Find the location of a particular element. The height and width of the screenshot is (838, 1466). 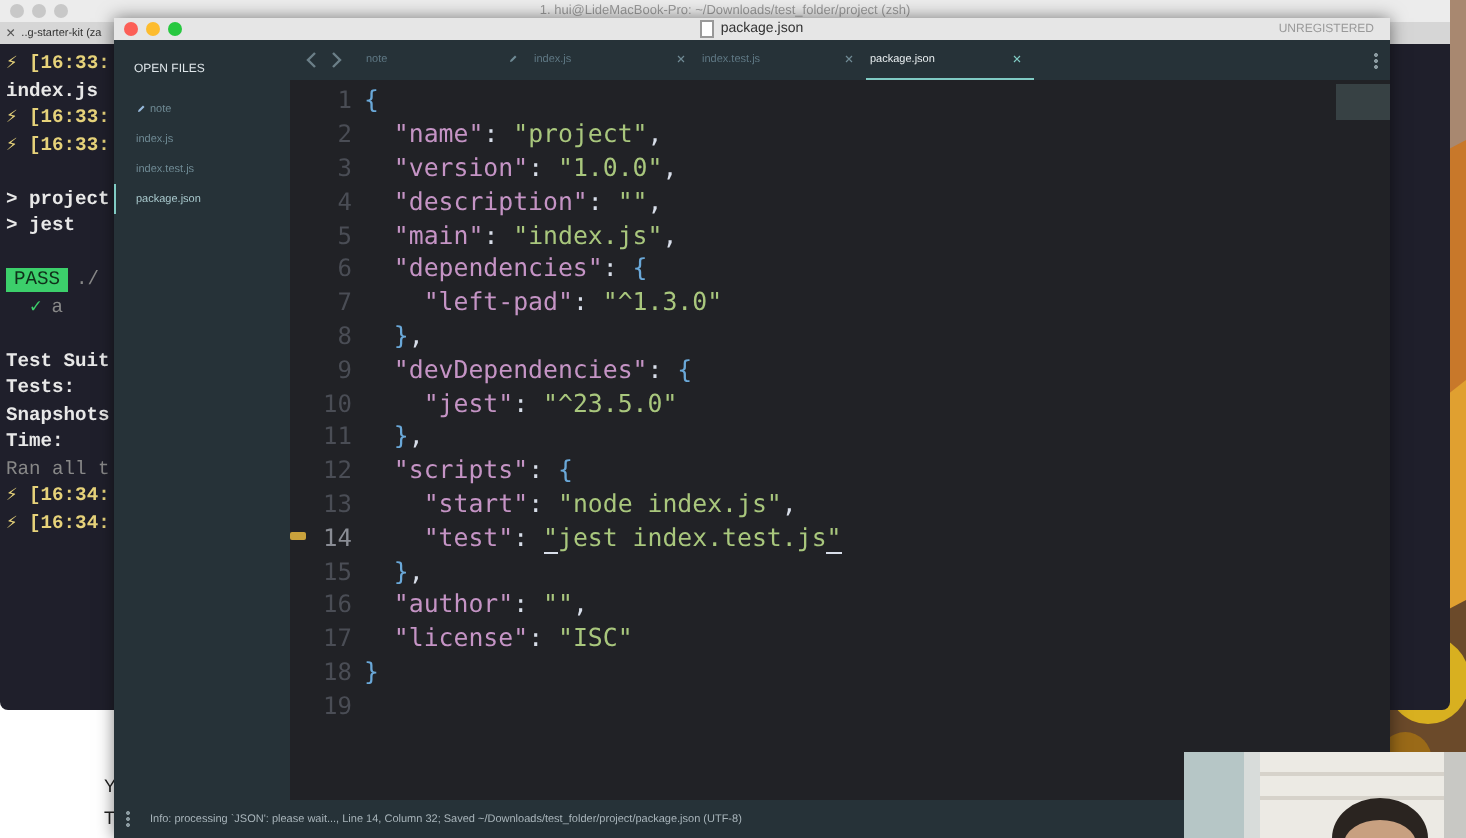

pass-badge: PASS is located at coordinates (37, 279).